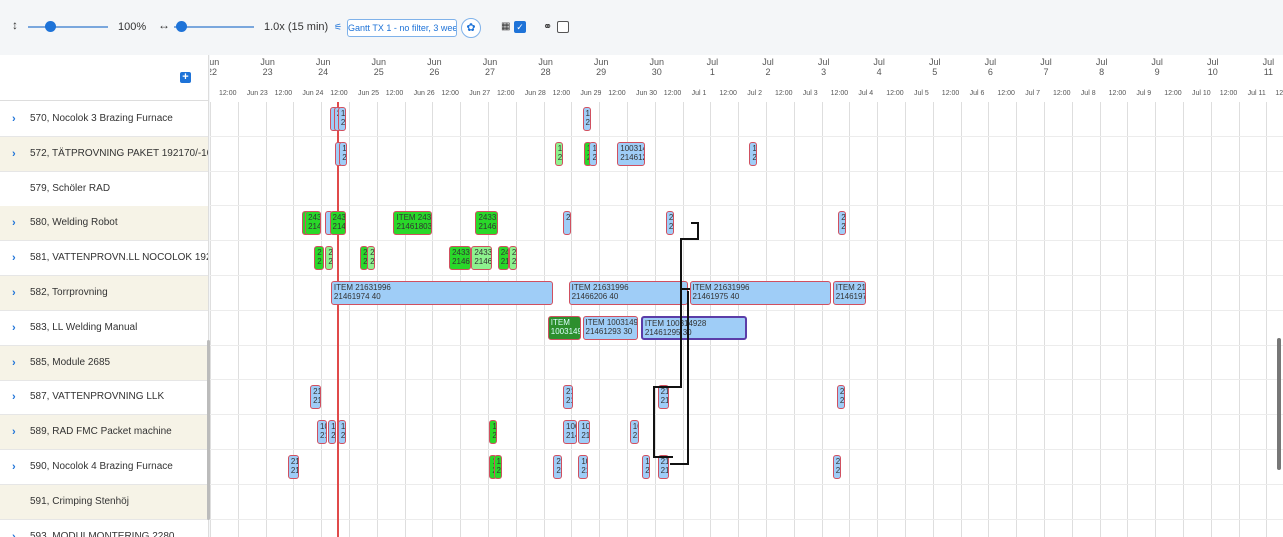 This screenshot has width=1283, height=537. I want to click on task-bar: ITEM 10031492821461293 30, so click(610, 327).